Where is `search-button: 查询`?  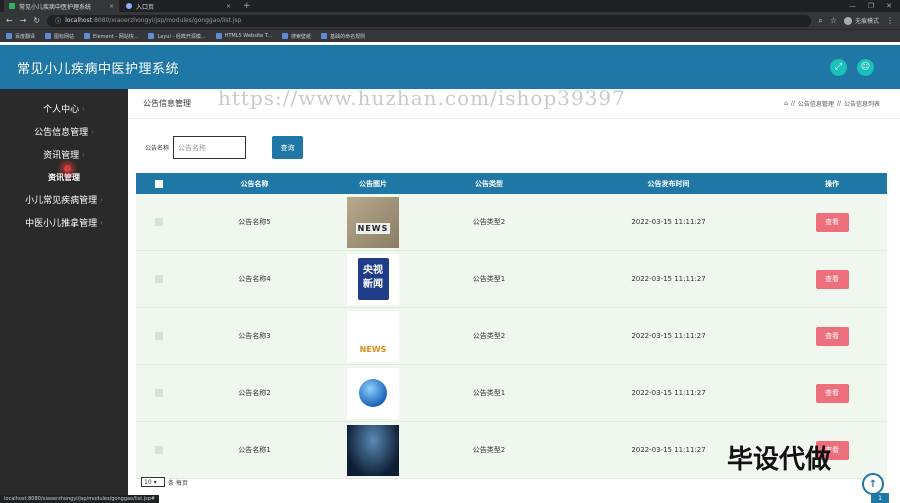
search-button: 查询 is located at coordinates (287, 147).